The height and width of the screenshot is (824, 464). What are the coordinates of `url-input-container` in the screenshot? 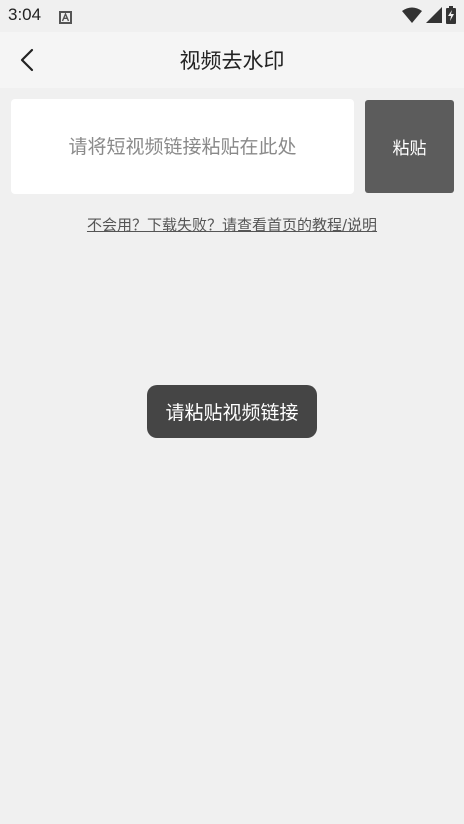 It's located at (182, 146).